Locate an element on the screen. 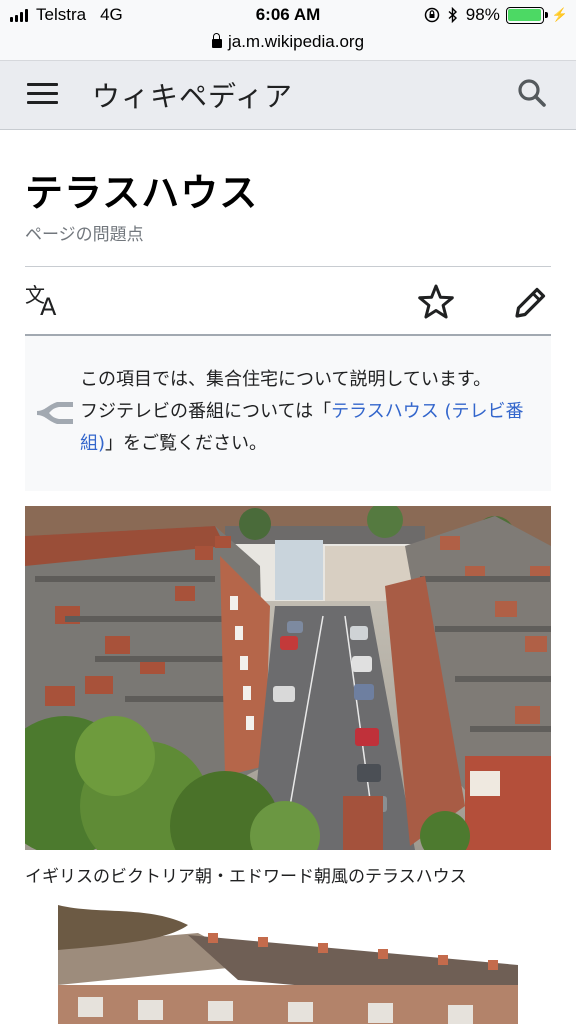 This screenshot has width=576, height=1024. bluetooth-icon is located at coordinates (452, 15).